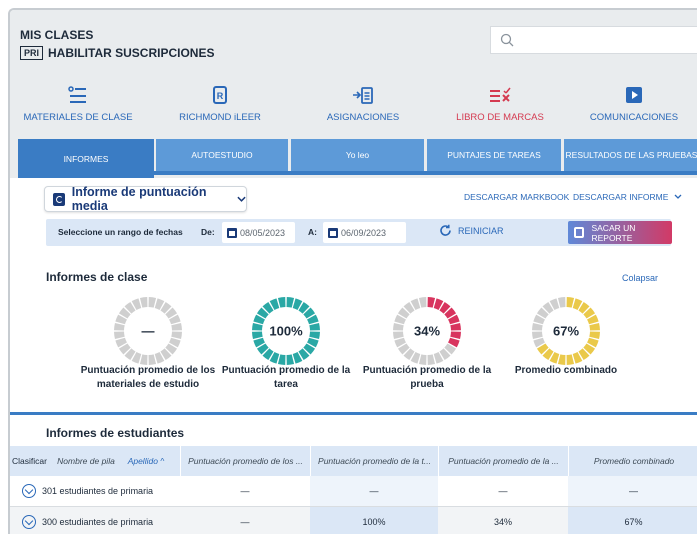 Image resolution: width=697 pixels, height=534 pixels. I want to click on table-row: 301 estudiantes de primaria — — — —, so click(353, 491).